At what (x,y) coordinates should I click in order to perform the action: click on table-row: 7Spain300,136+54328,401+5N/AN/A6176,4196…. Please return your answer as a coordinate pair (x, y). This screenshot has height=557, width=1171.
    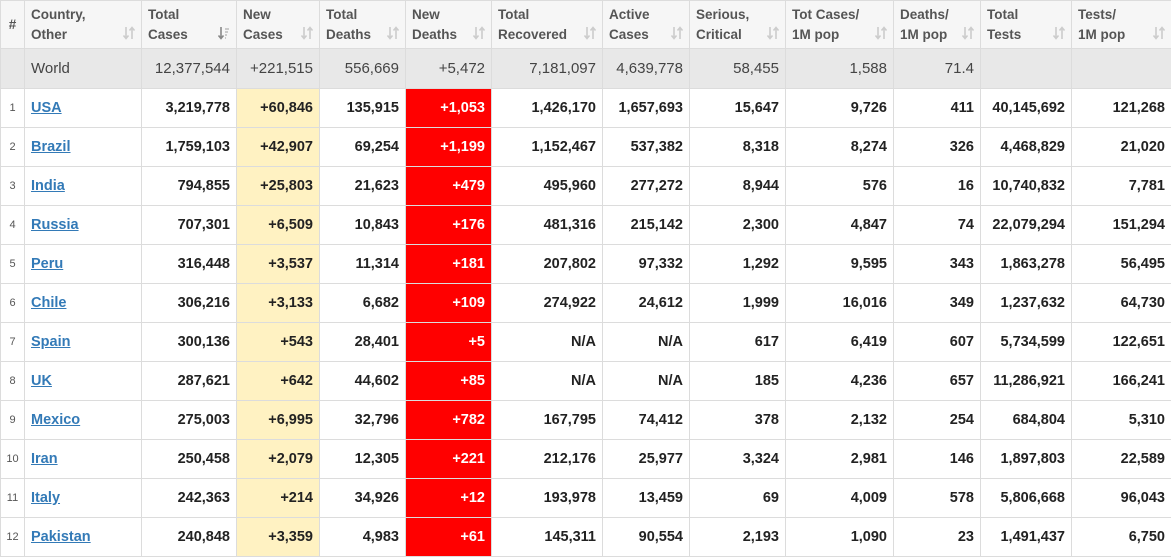
    Looking at the image, I should click on (586, 342).